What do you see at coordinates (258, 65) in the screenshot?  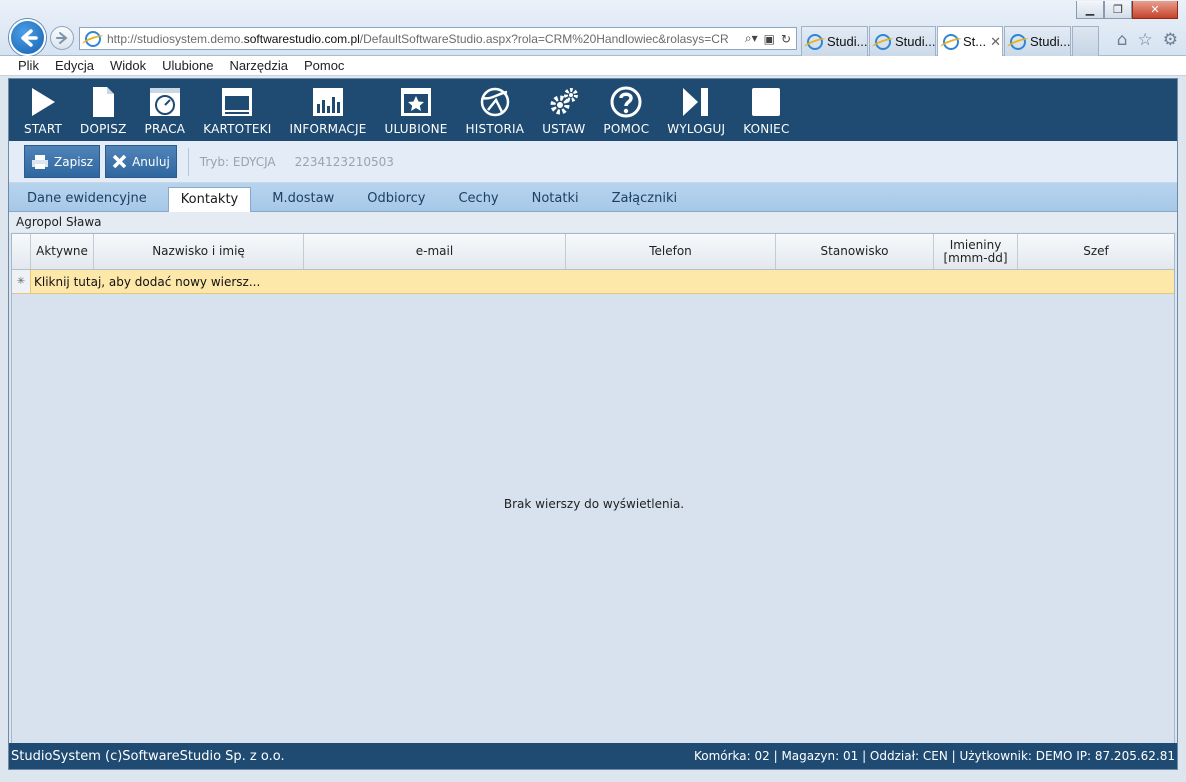 I see `menu-narzedzia: Narzędzia` at bounding box center [258, 65].